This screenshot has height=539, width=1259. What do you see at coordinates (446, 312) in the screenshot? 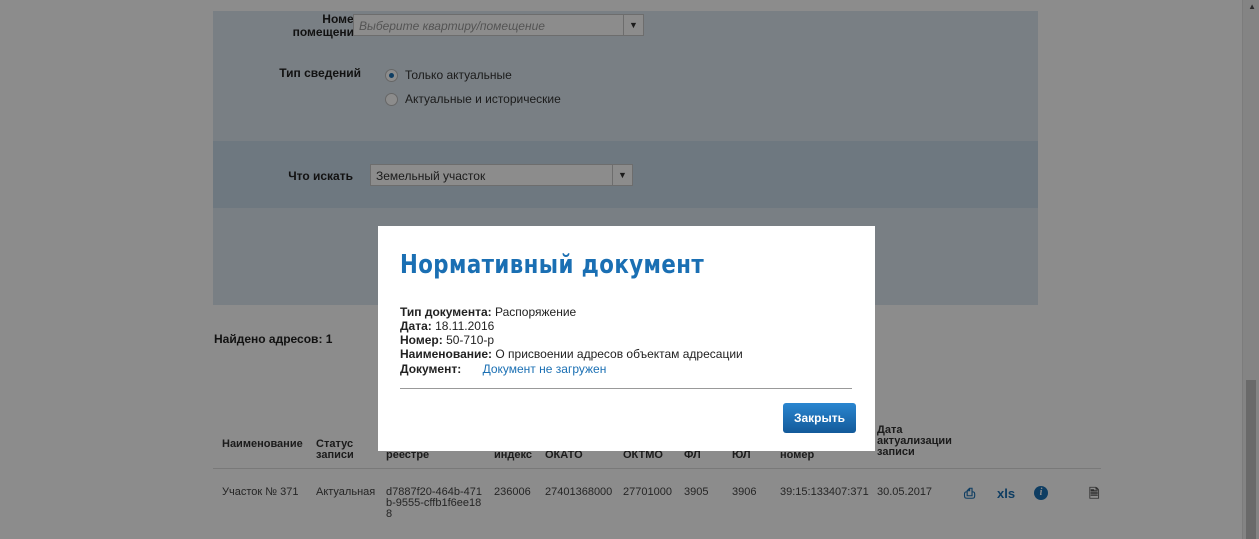
I see `doc-type-label: Тип документа:` at bounding box center [446, 312].